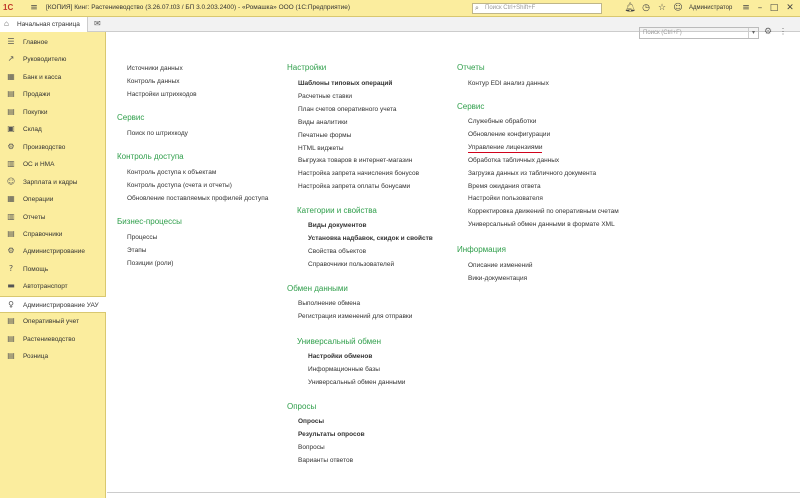 The width and height of the screenshot is (800, 498). Describe the element at coordinates (502, 121) in the screenshot. I see `nav-link: Служебные обработки` at that location.